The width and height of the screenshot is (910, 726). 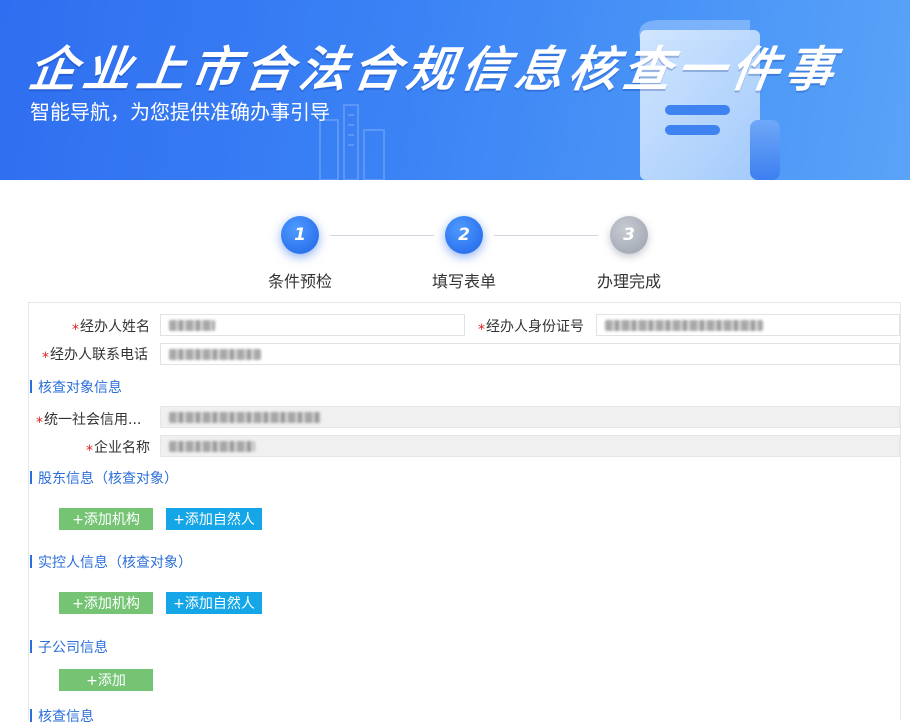 What do you see at coordinates (312, 325) in the screenshot?
I see `agent-name-field` at bounding box center [312, 325].